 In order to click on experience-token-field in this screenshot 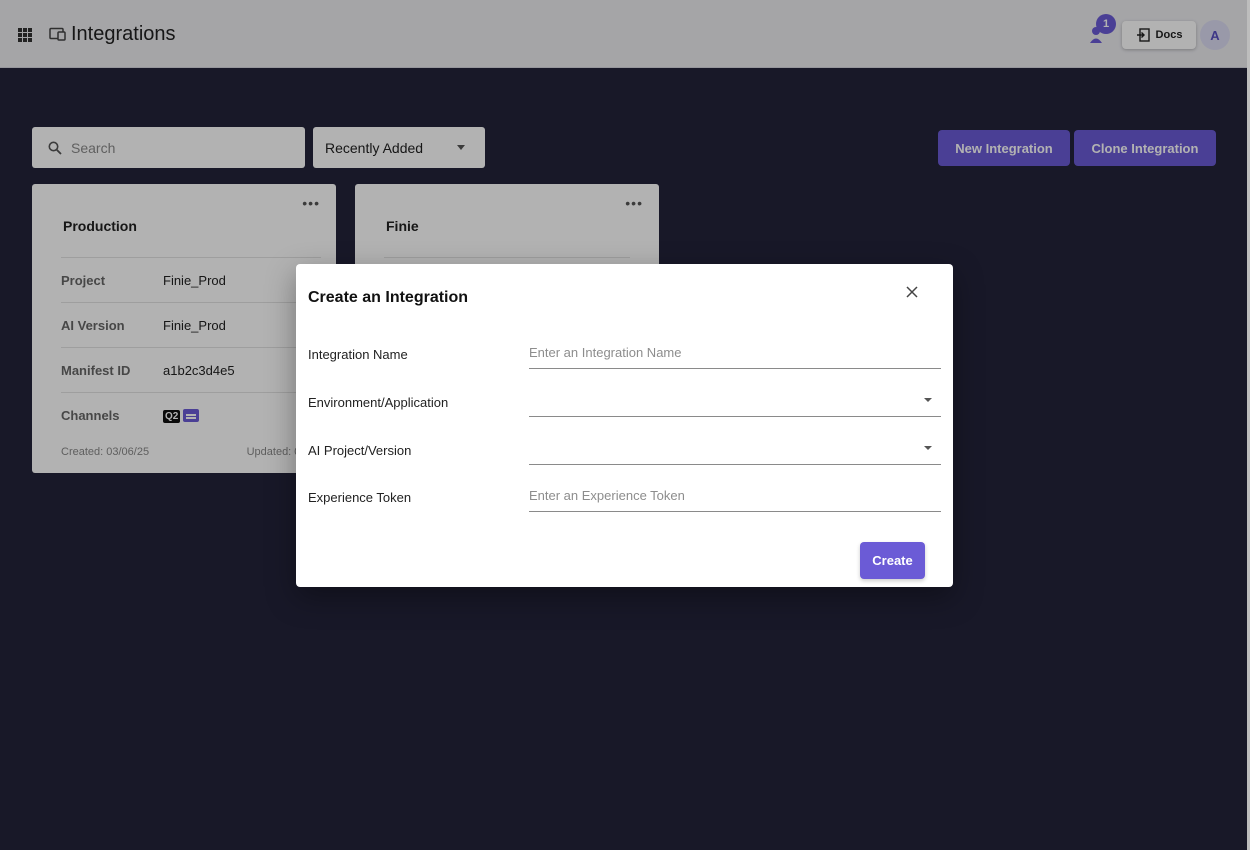, I will do `click(735, 496)`.